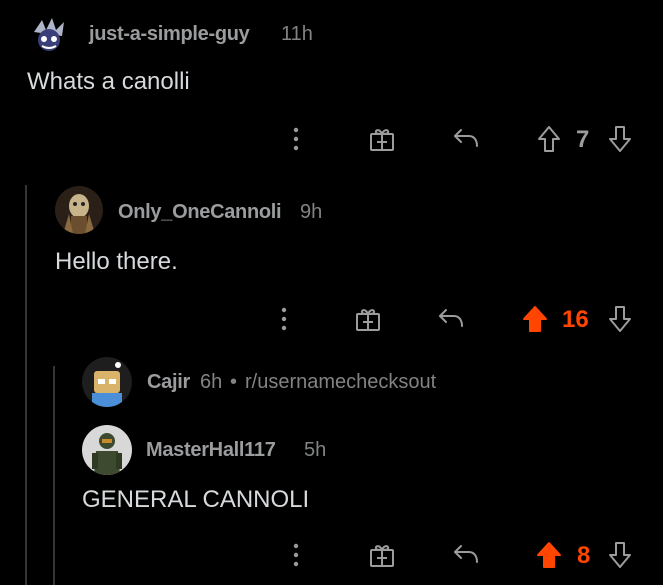 The height and width of the screenshot is (585, 663). What do you see at coordinates (311, 212) in the screenshot?
I see `comment-timestamp: 9h` at bounding box center [311, 212].